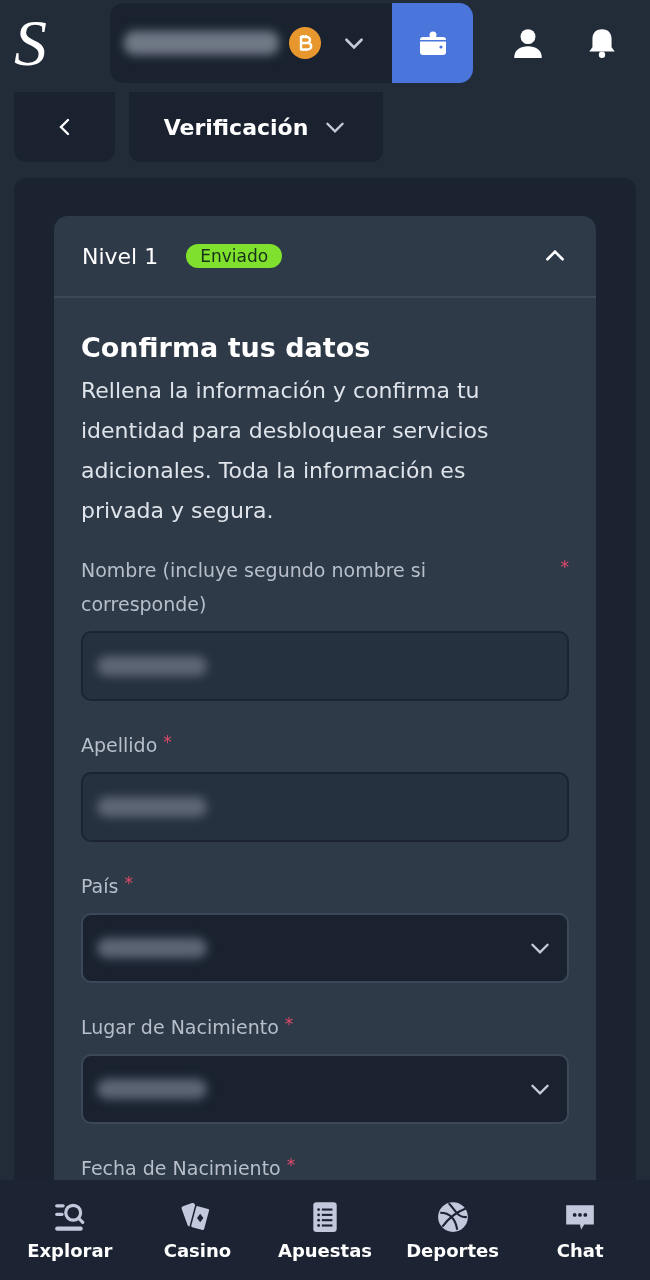 This screenshot has height=1280, width=650. I want to click on field-label: Fecha de Nacimiento, so click(181, 1168).